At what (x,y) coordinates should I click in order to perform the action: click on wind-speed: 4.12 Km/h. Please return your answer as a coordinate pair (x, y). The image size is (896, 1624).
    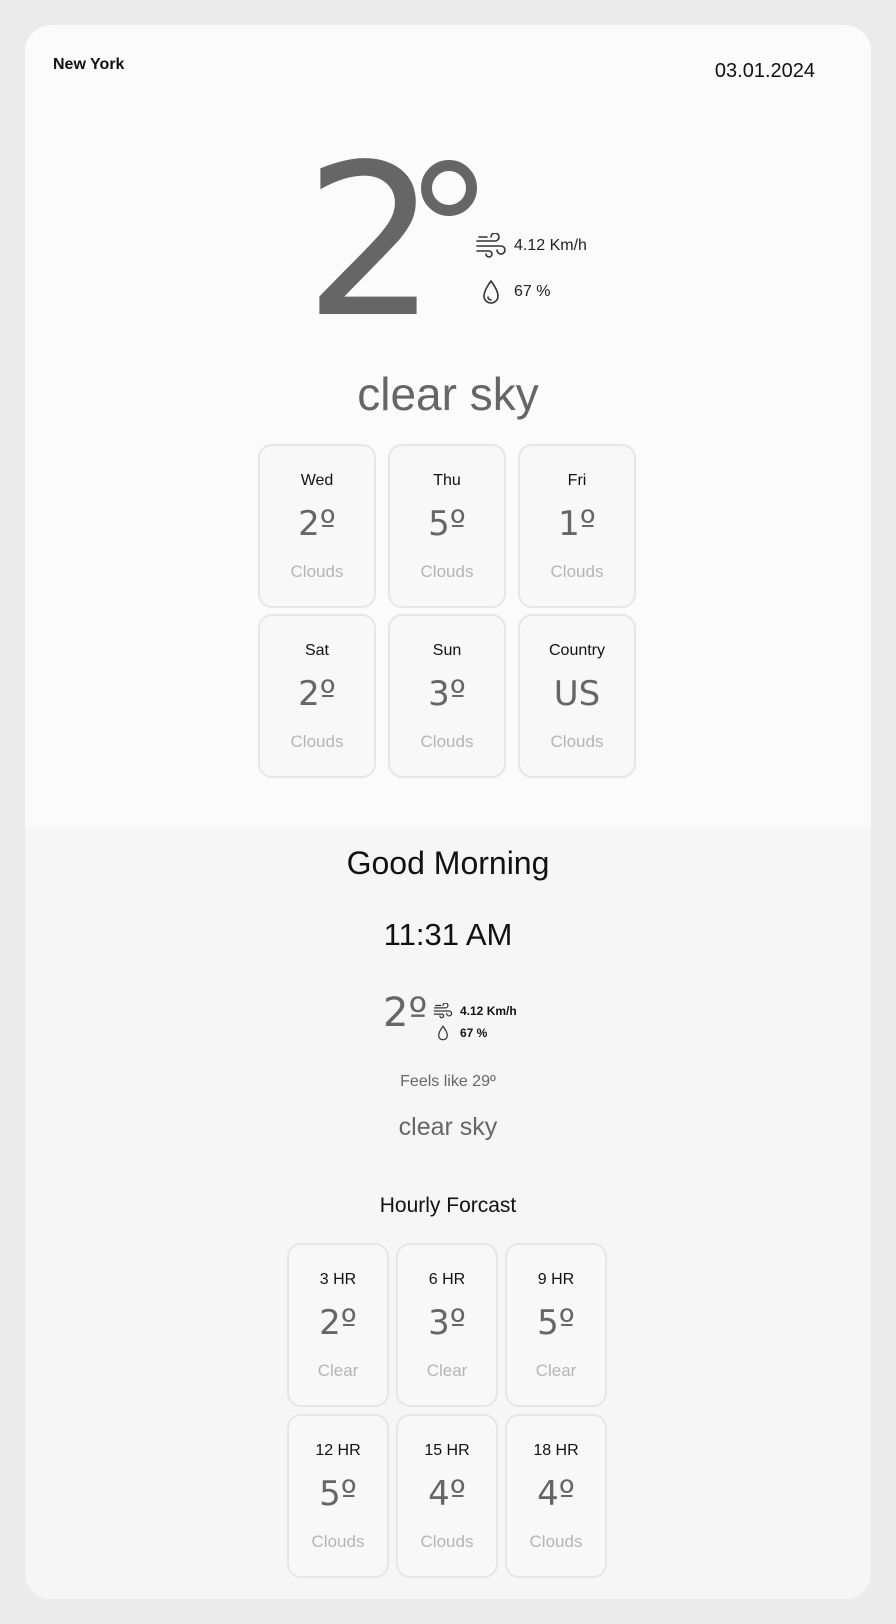
    Looking at the image, I should click on (530, 246).